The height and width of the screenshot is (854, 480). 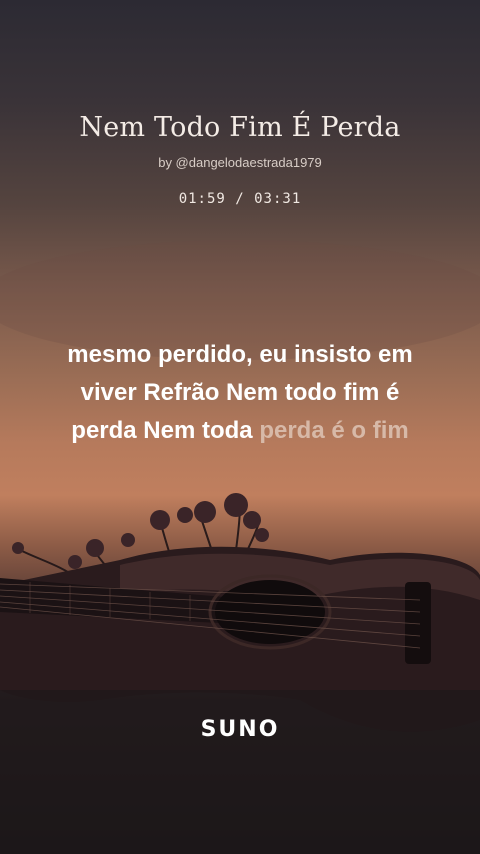 I want to click on song-title: Nem Todo Fim É Perda, so click(x=240, y=127).